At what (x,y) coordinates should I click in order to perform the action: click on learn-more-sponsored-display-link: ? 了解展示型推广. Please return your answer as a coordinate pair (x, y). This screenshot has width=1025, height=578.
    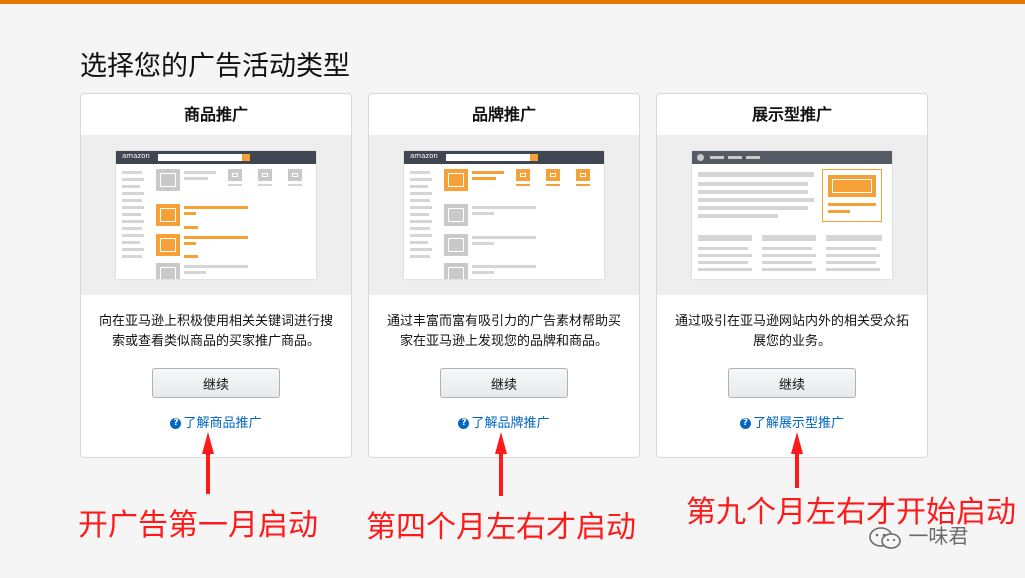
    Looking at the image, I should click on (792, 421).